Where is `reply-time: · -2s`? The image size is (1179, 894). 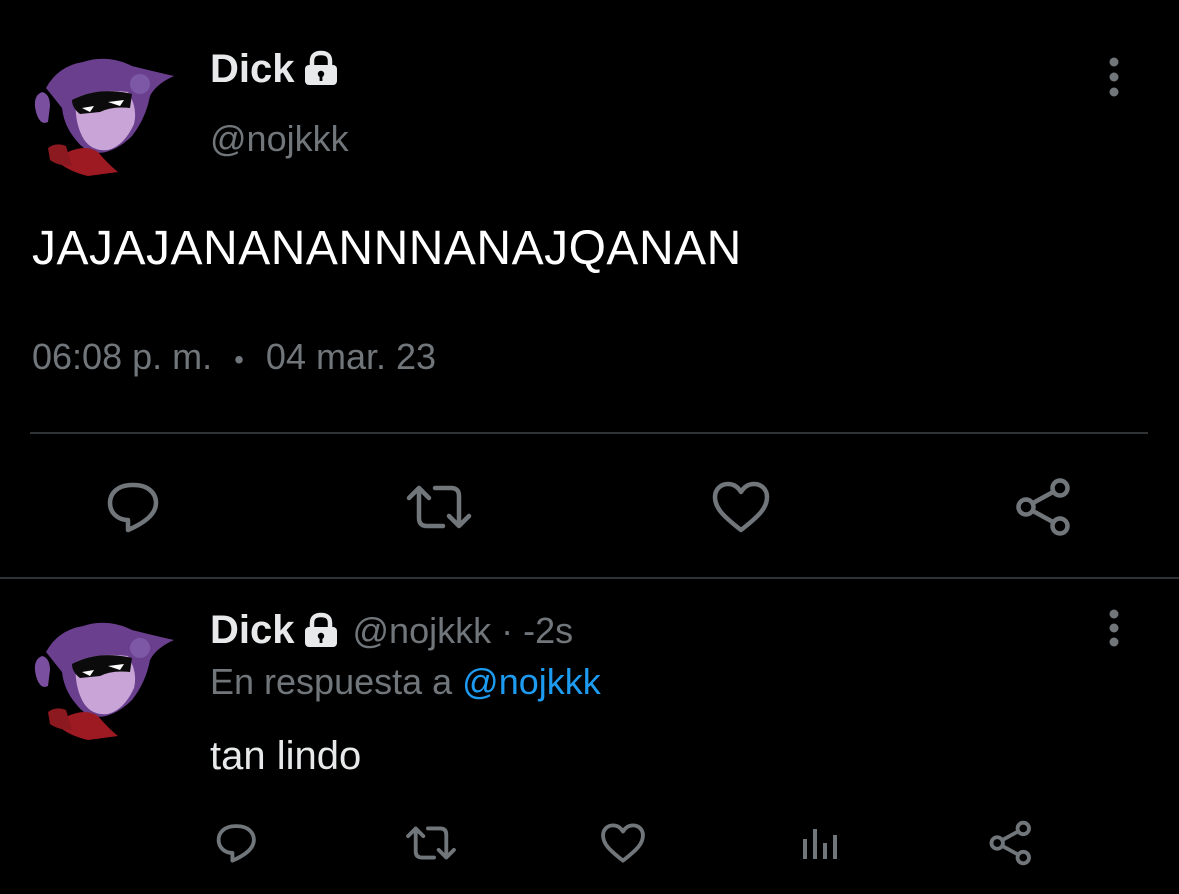
reply-time: · -2s is located at coordinates (532, 630).